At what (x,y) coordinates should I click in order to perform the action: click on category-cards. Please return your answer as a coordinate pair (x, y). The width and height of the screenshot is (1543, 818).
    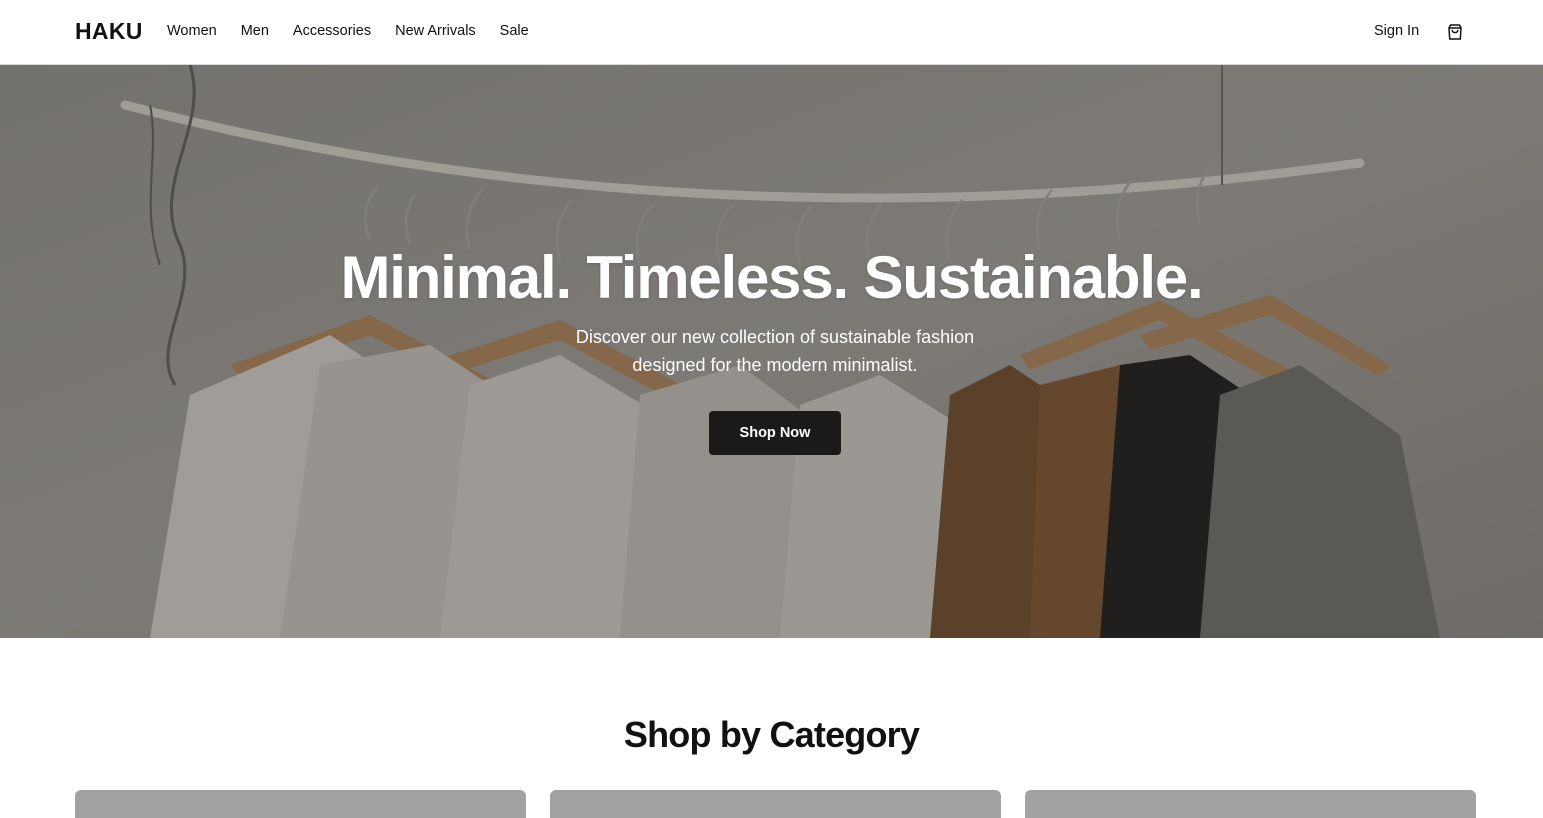
    Looking at the image, I should click on (775, 804).